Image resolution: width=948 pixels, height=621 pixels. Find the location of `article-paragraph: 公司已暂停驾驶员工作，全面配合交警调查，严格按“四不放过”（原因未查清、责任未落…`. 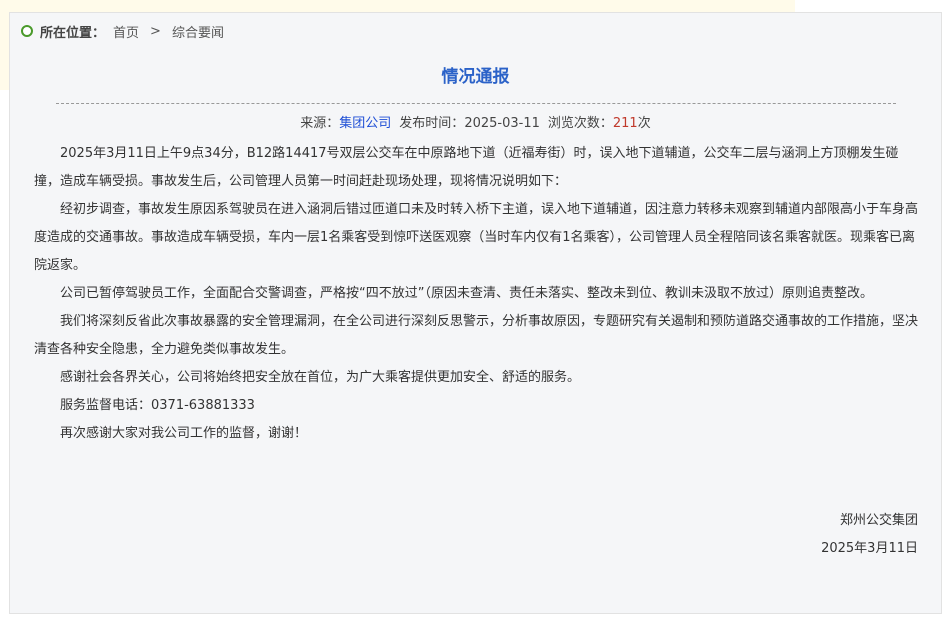

article-paragraph: 公司已暂停驾驶员工作，全面配合交警调查，严格按“四不放过”（原因未查清、责任未落… is located at coordinates (466, 293).